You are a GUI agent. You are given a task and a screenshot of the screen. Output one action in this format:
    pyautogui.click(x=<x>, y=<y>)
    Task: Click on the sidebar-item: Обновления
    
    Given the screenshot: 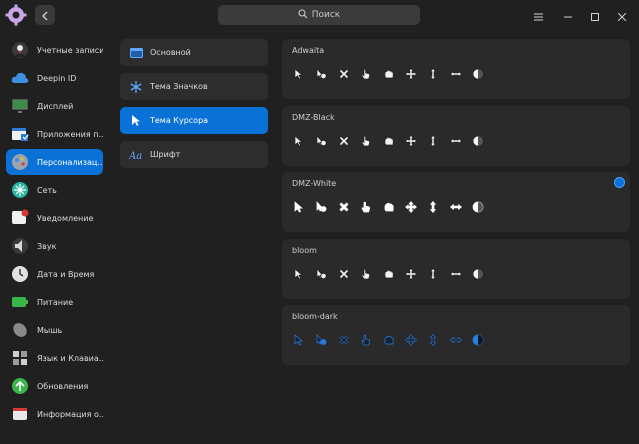 What is the action you would take?
    pyautogui.click(x=54, y=386)
    